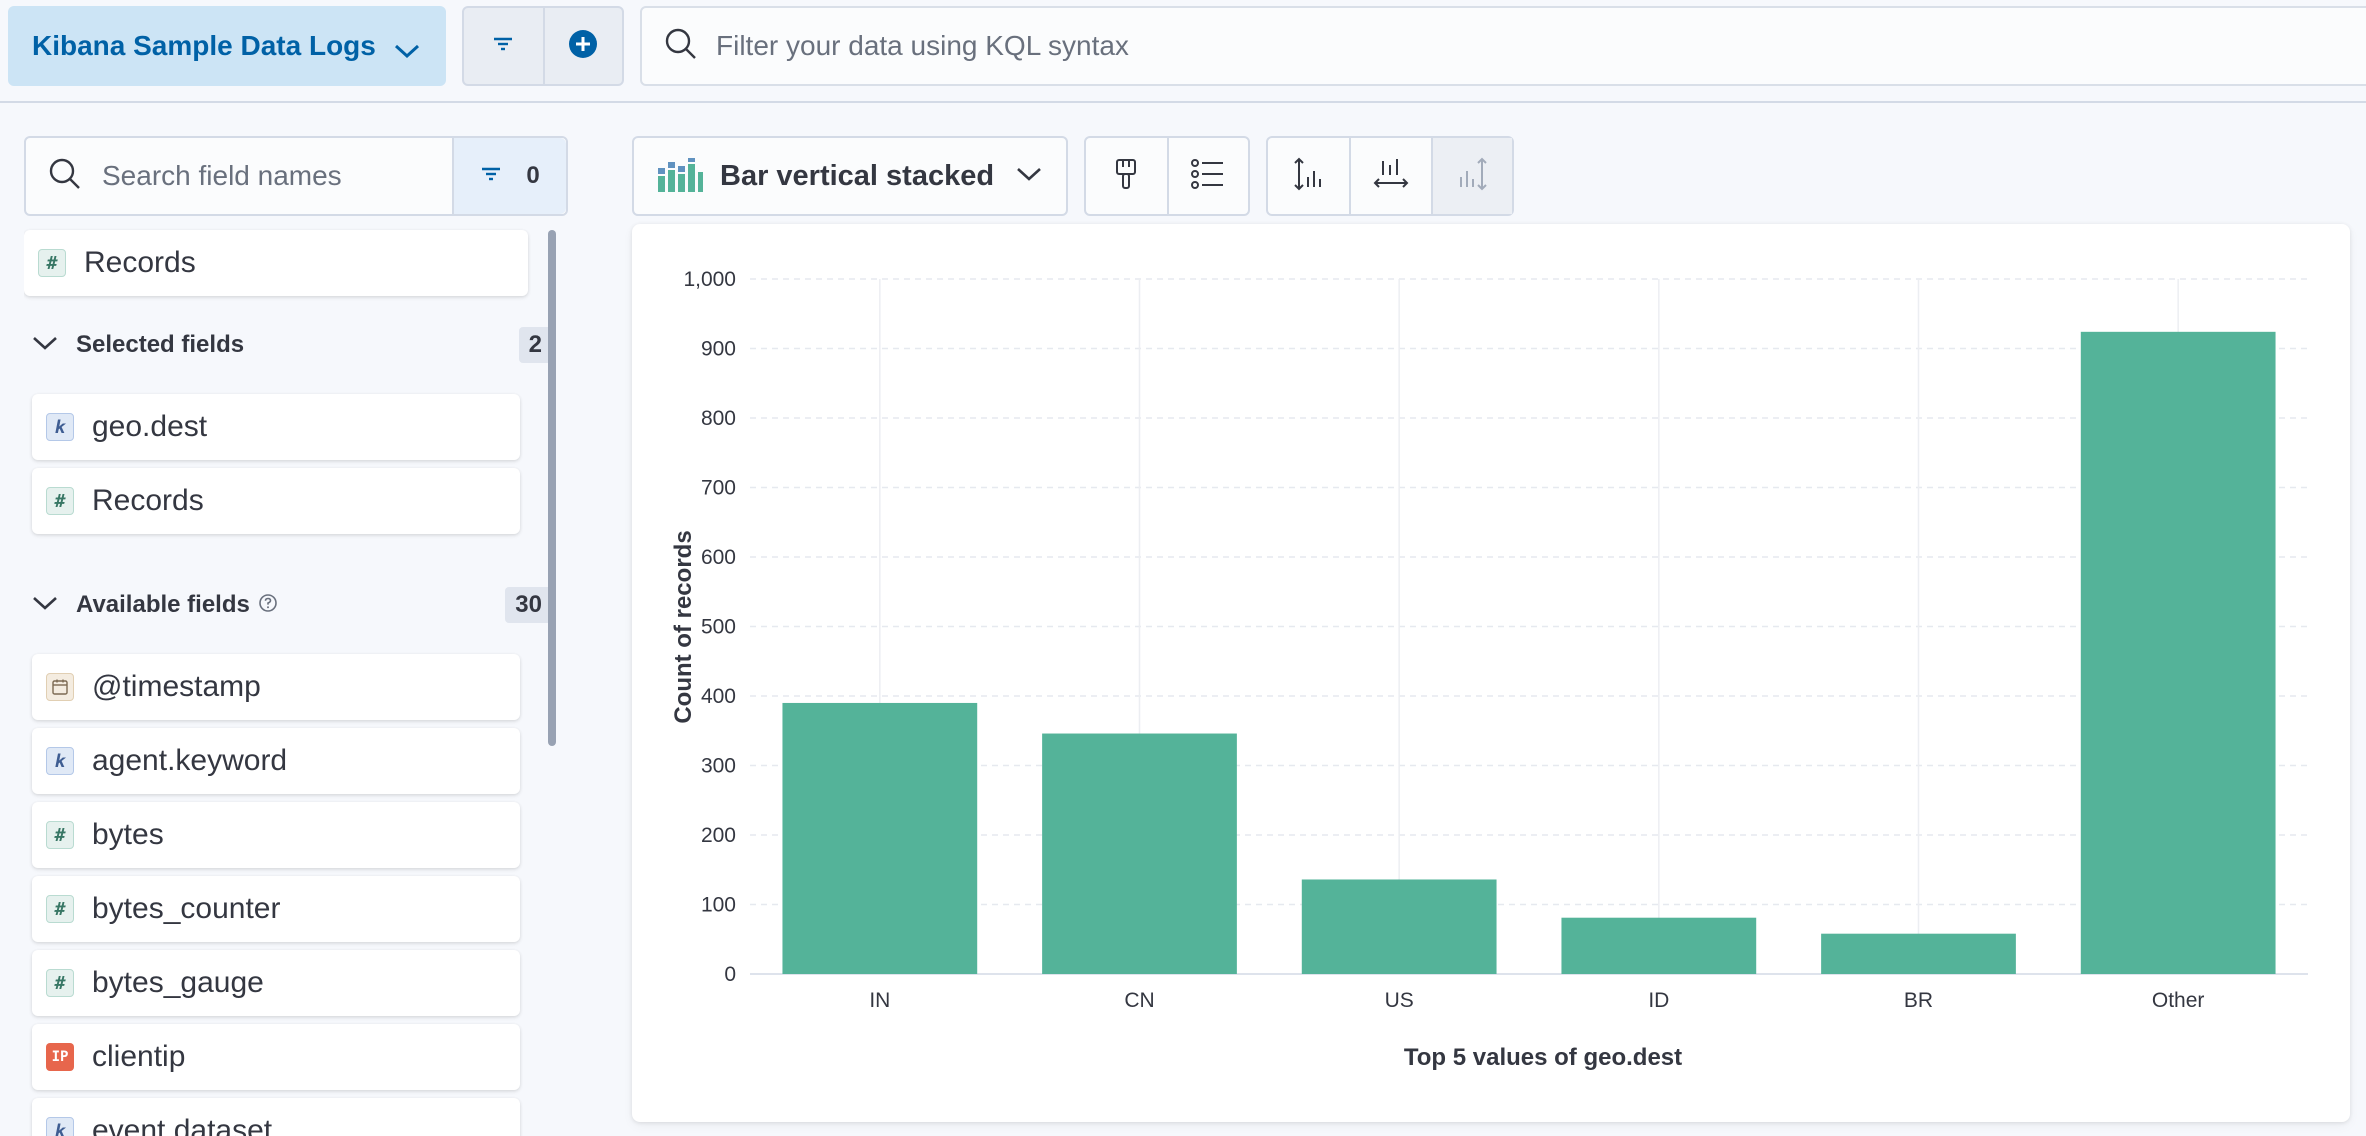  What do you see at coordinates (680, 176) in the screenshot?
I see `bar-stacked-icon` at bounding box center [680, 176].